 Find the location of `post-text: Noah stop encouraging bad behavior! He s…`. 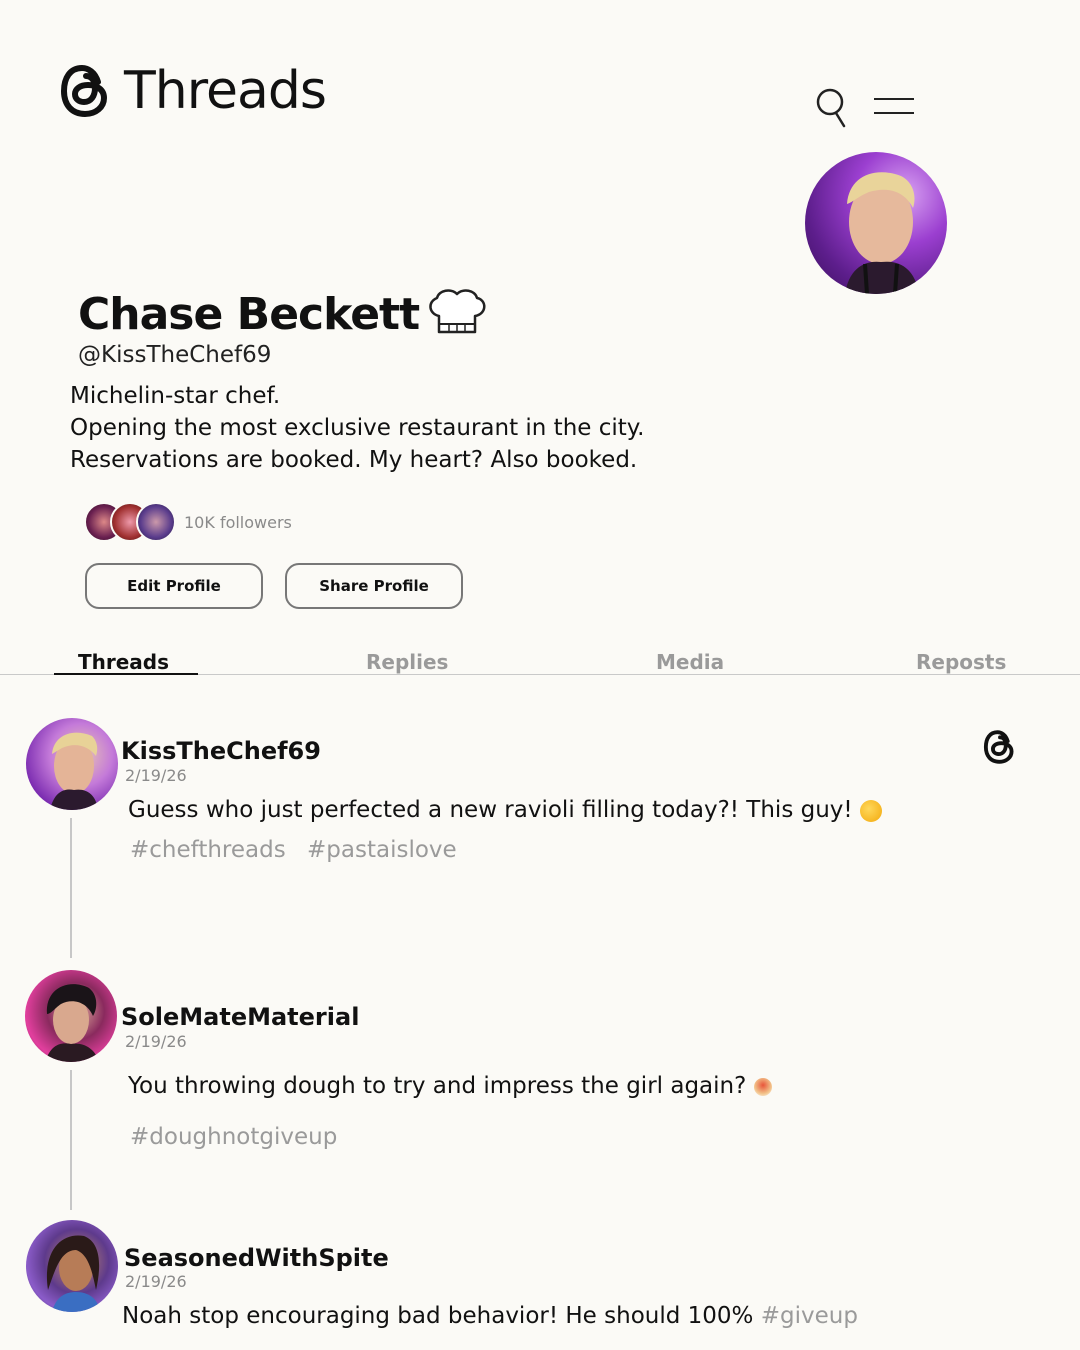

post-text: Noah stop encouraging bad behavior! He s… is located at coordinates (490, 1316).